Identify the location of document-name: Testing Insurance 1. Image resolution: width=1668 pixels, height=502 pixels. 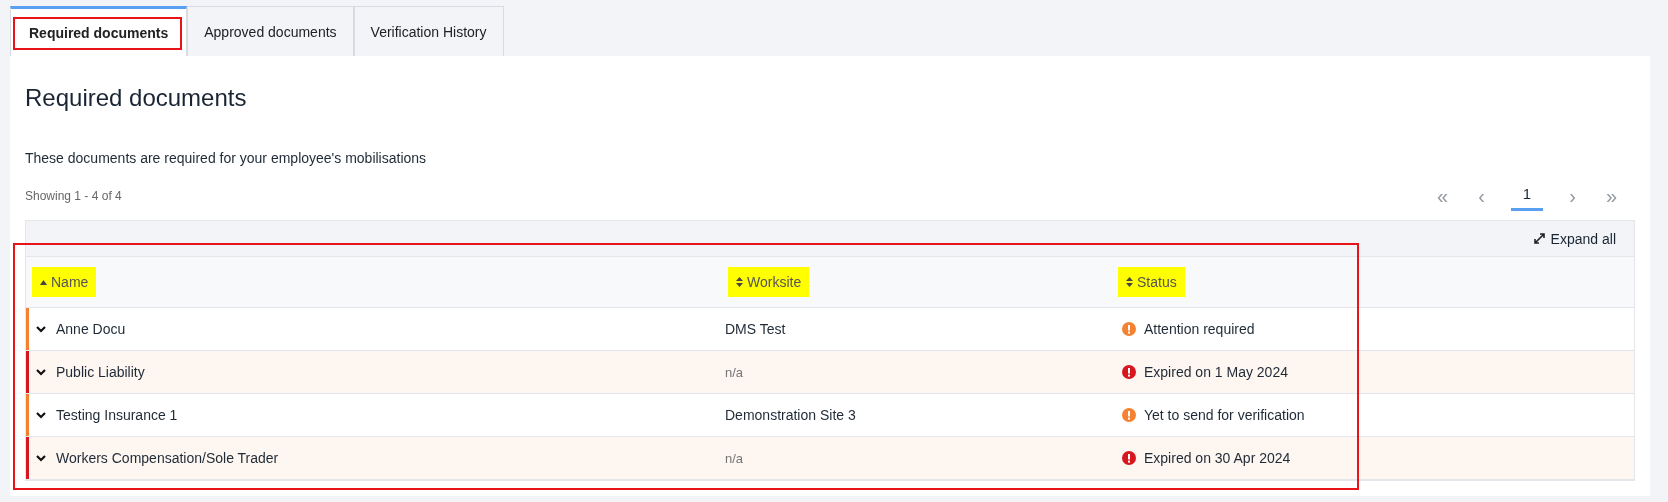
(117, 415).